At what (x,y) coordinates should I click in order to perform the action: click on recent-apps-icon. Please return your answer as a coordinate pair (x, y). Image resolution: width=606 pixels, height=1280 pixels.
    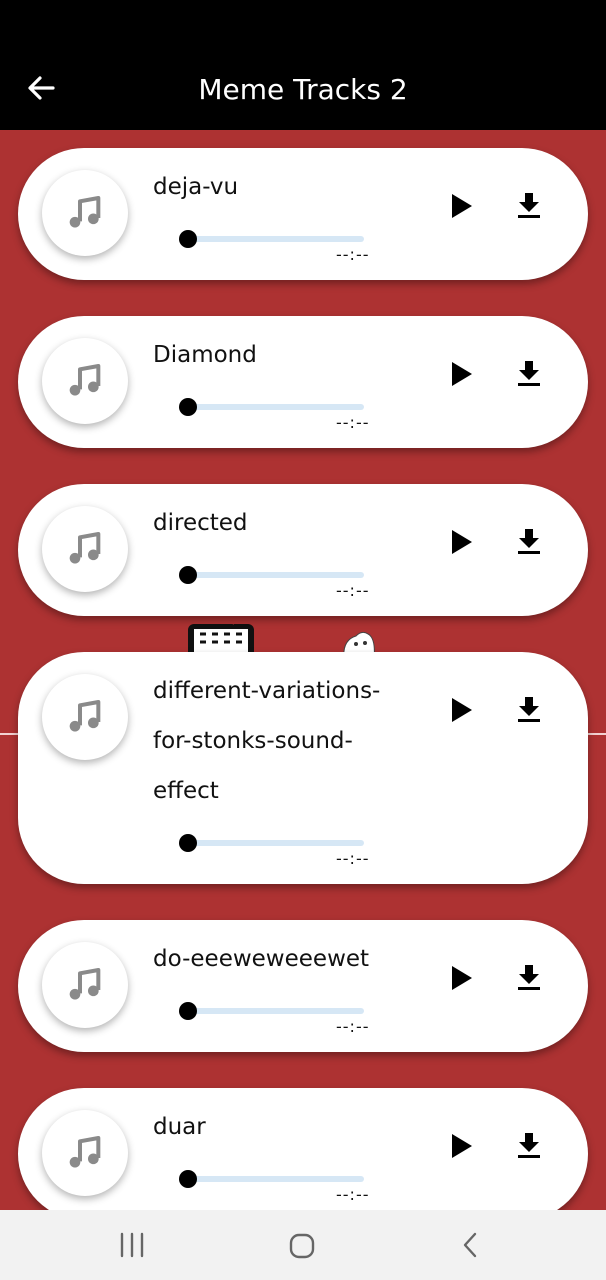
    Looking at the image, I should click on (132, 1245).